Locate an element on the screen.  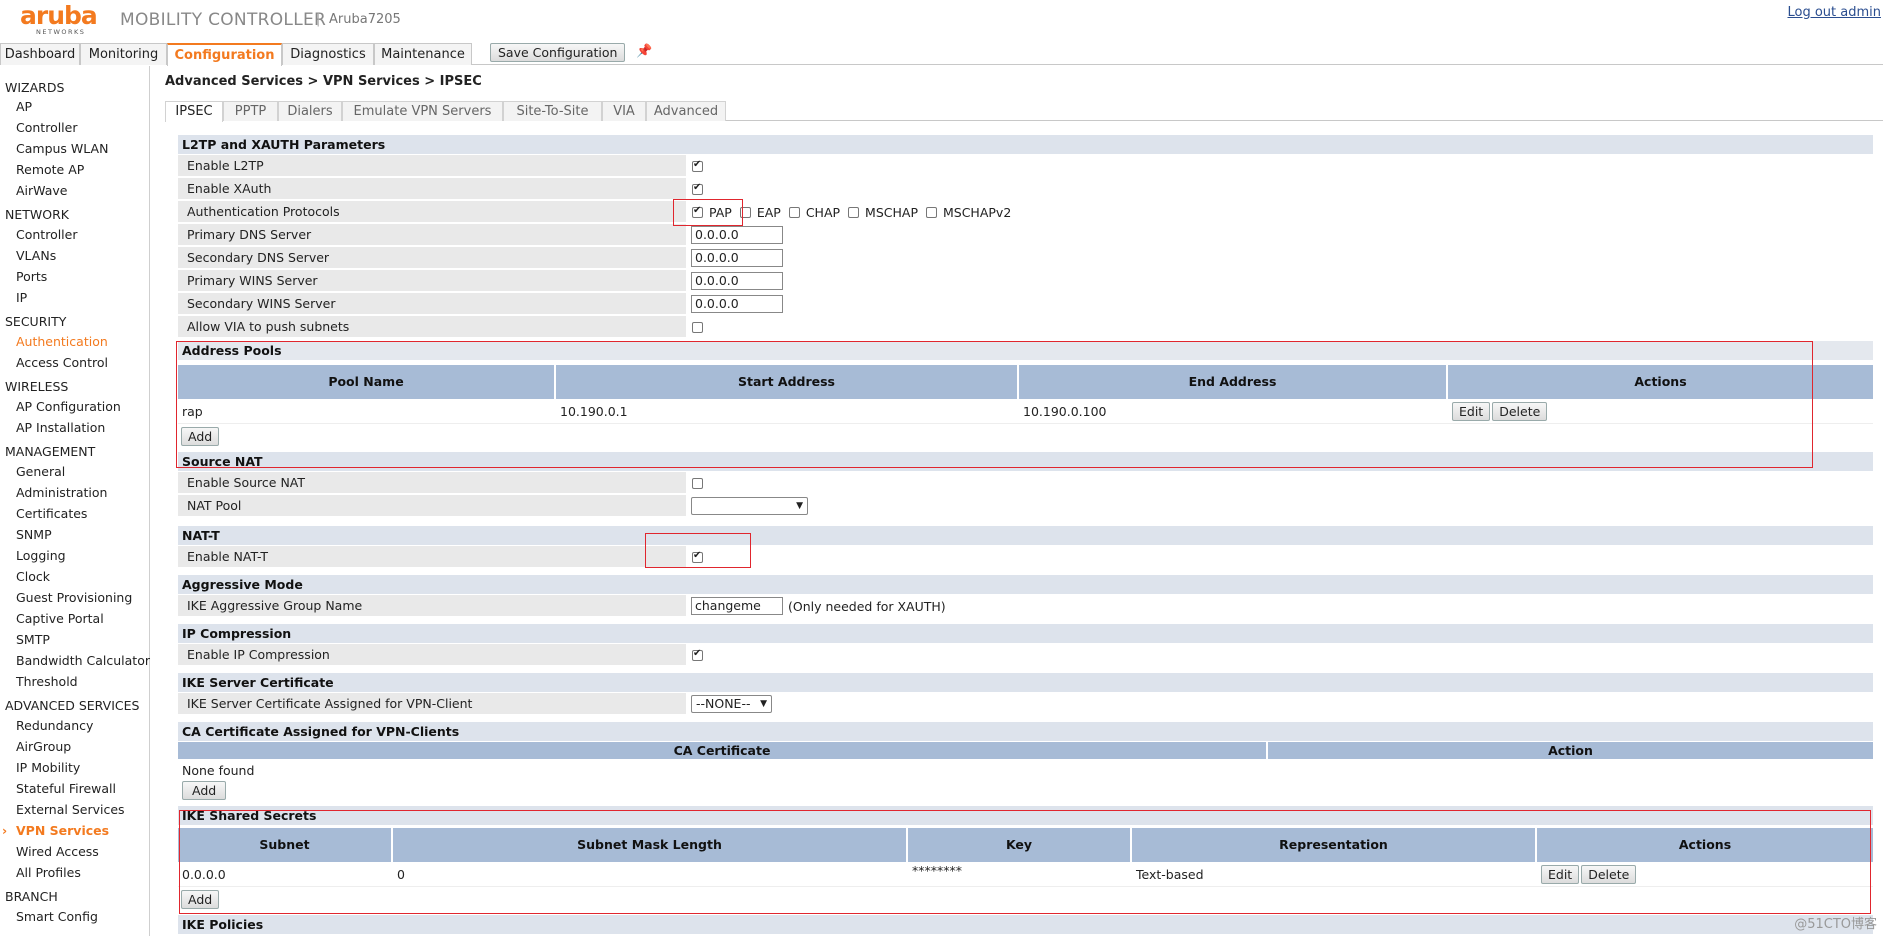
sidebar-item-captive-portal: Captive Portal is located at coordinates (60, 618).